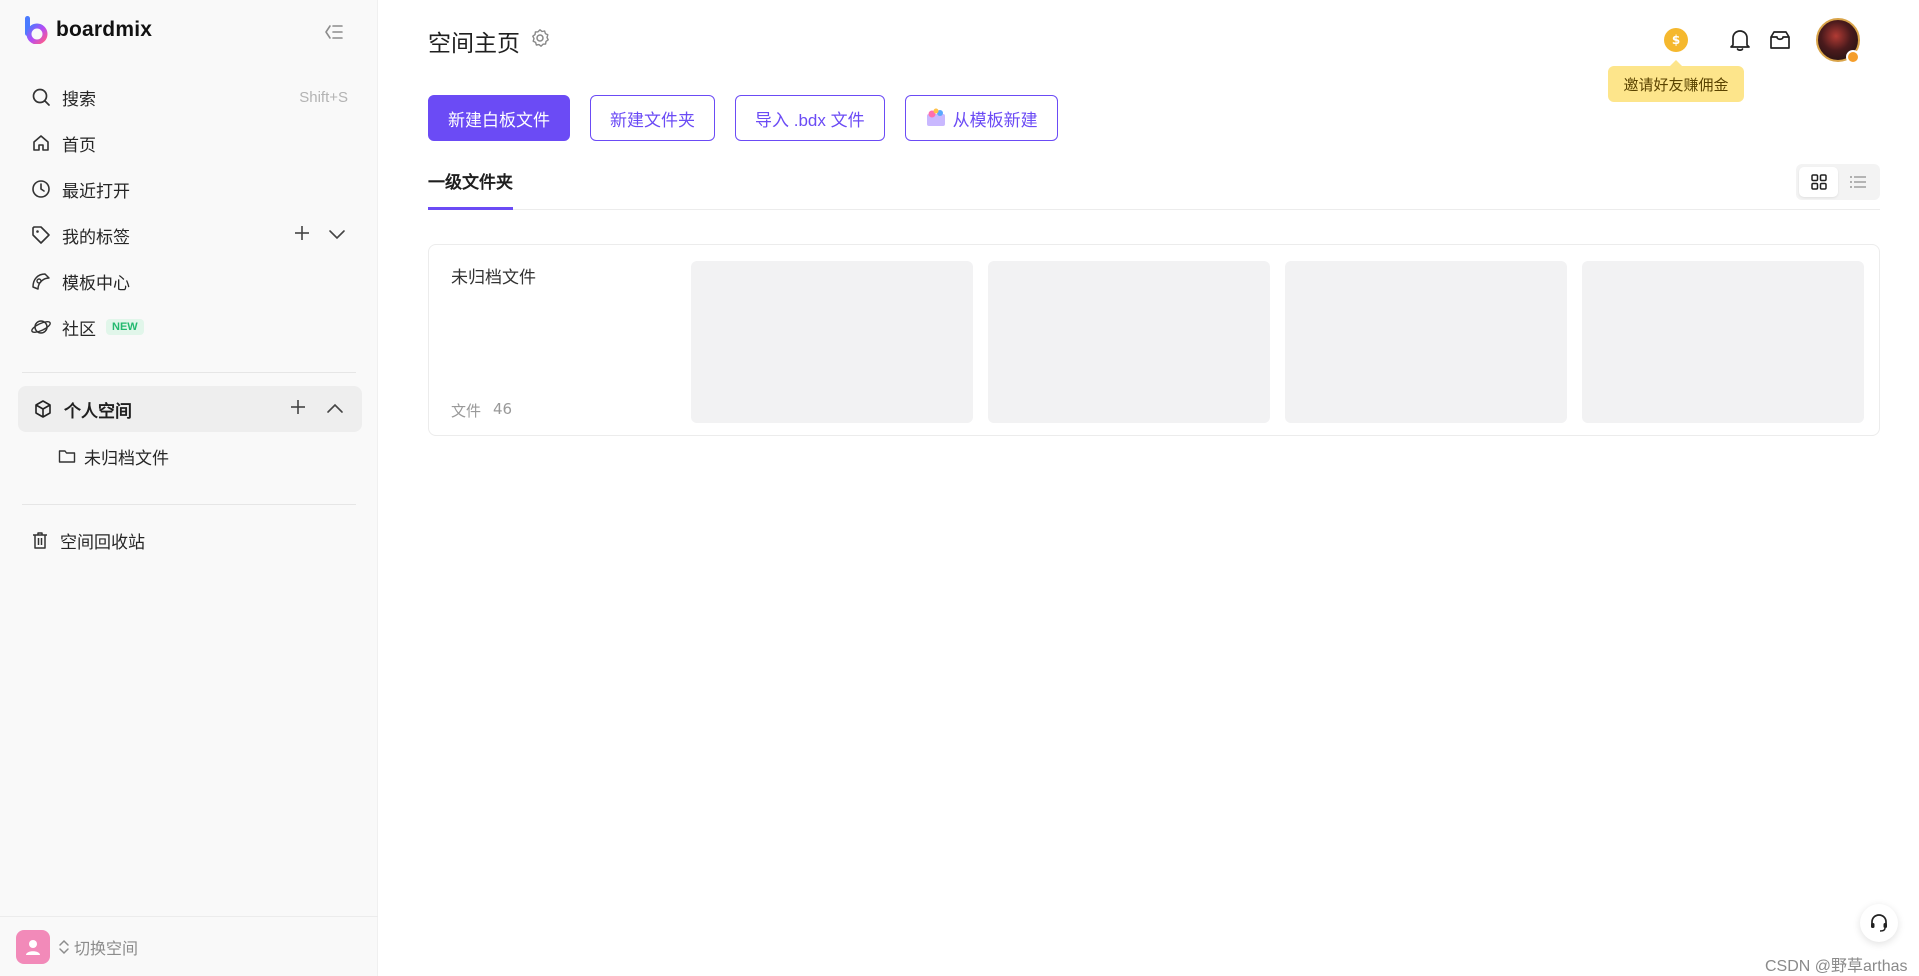 Image resolution: width=1919 pixels, height=976 pixels. Describe the element at coordinates (102, 542) in the screenshot. I see `trash-label: 空间回收站` at that location.